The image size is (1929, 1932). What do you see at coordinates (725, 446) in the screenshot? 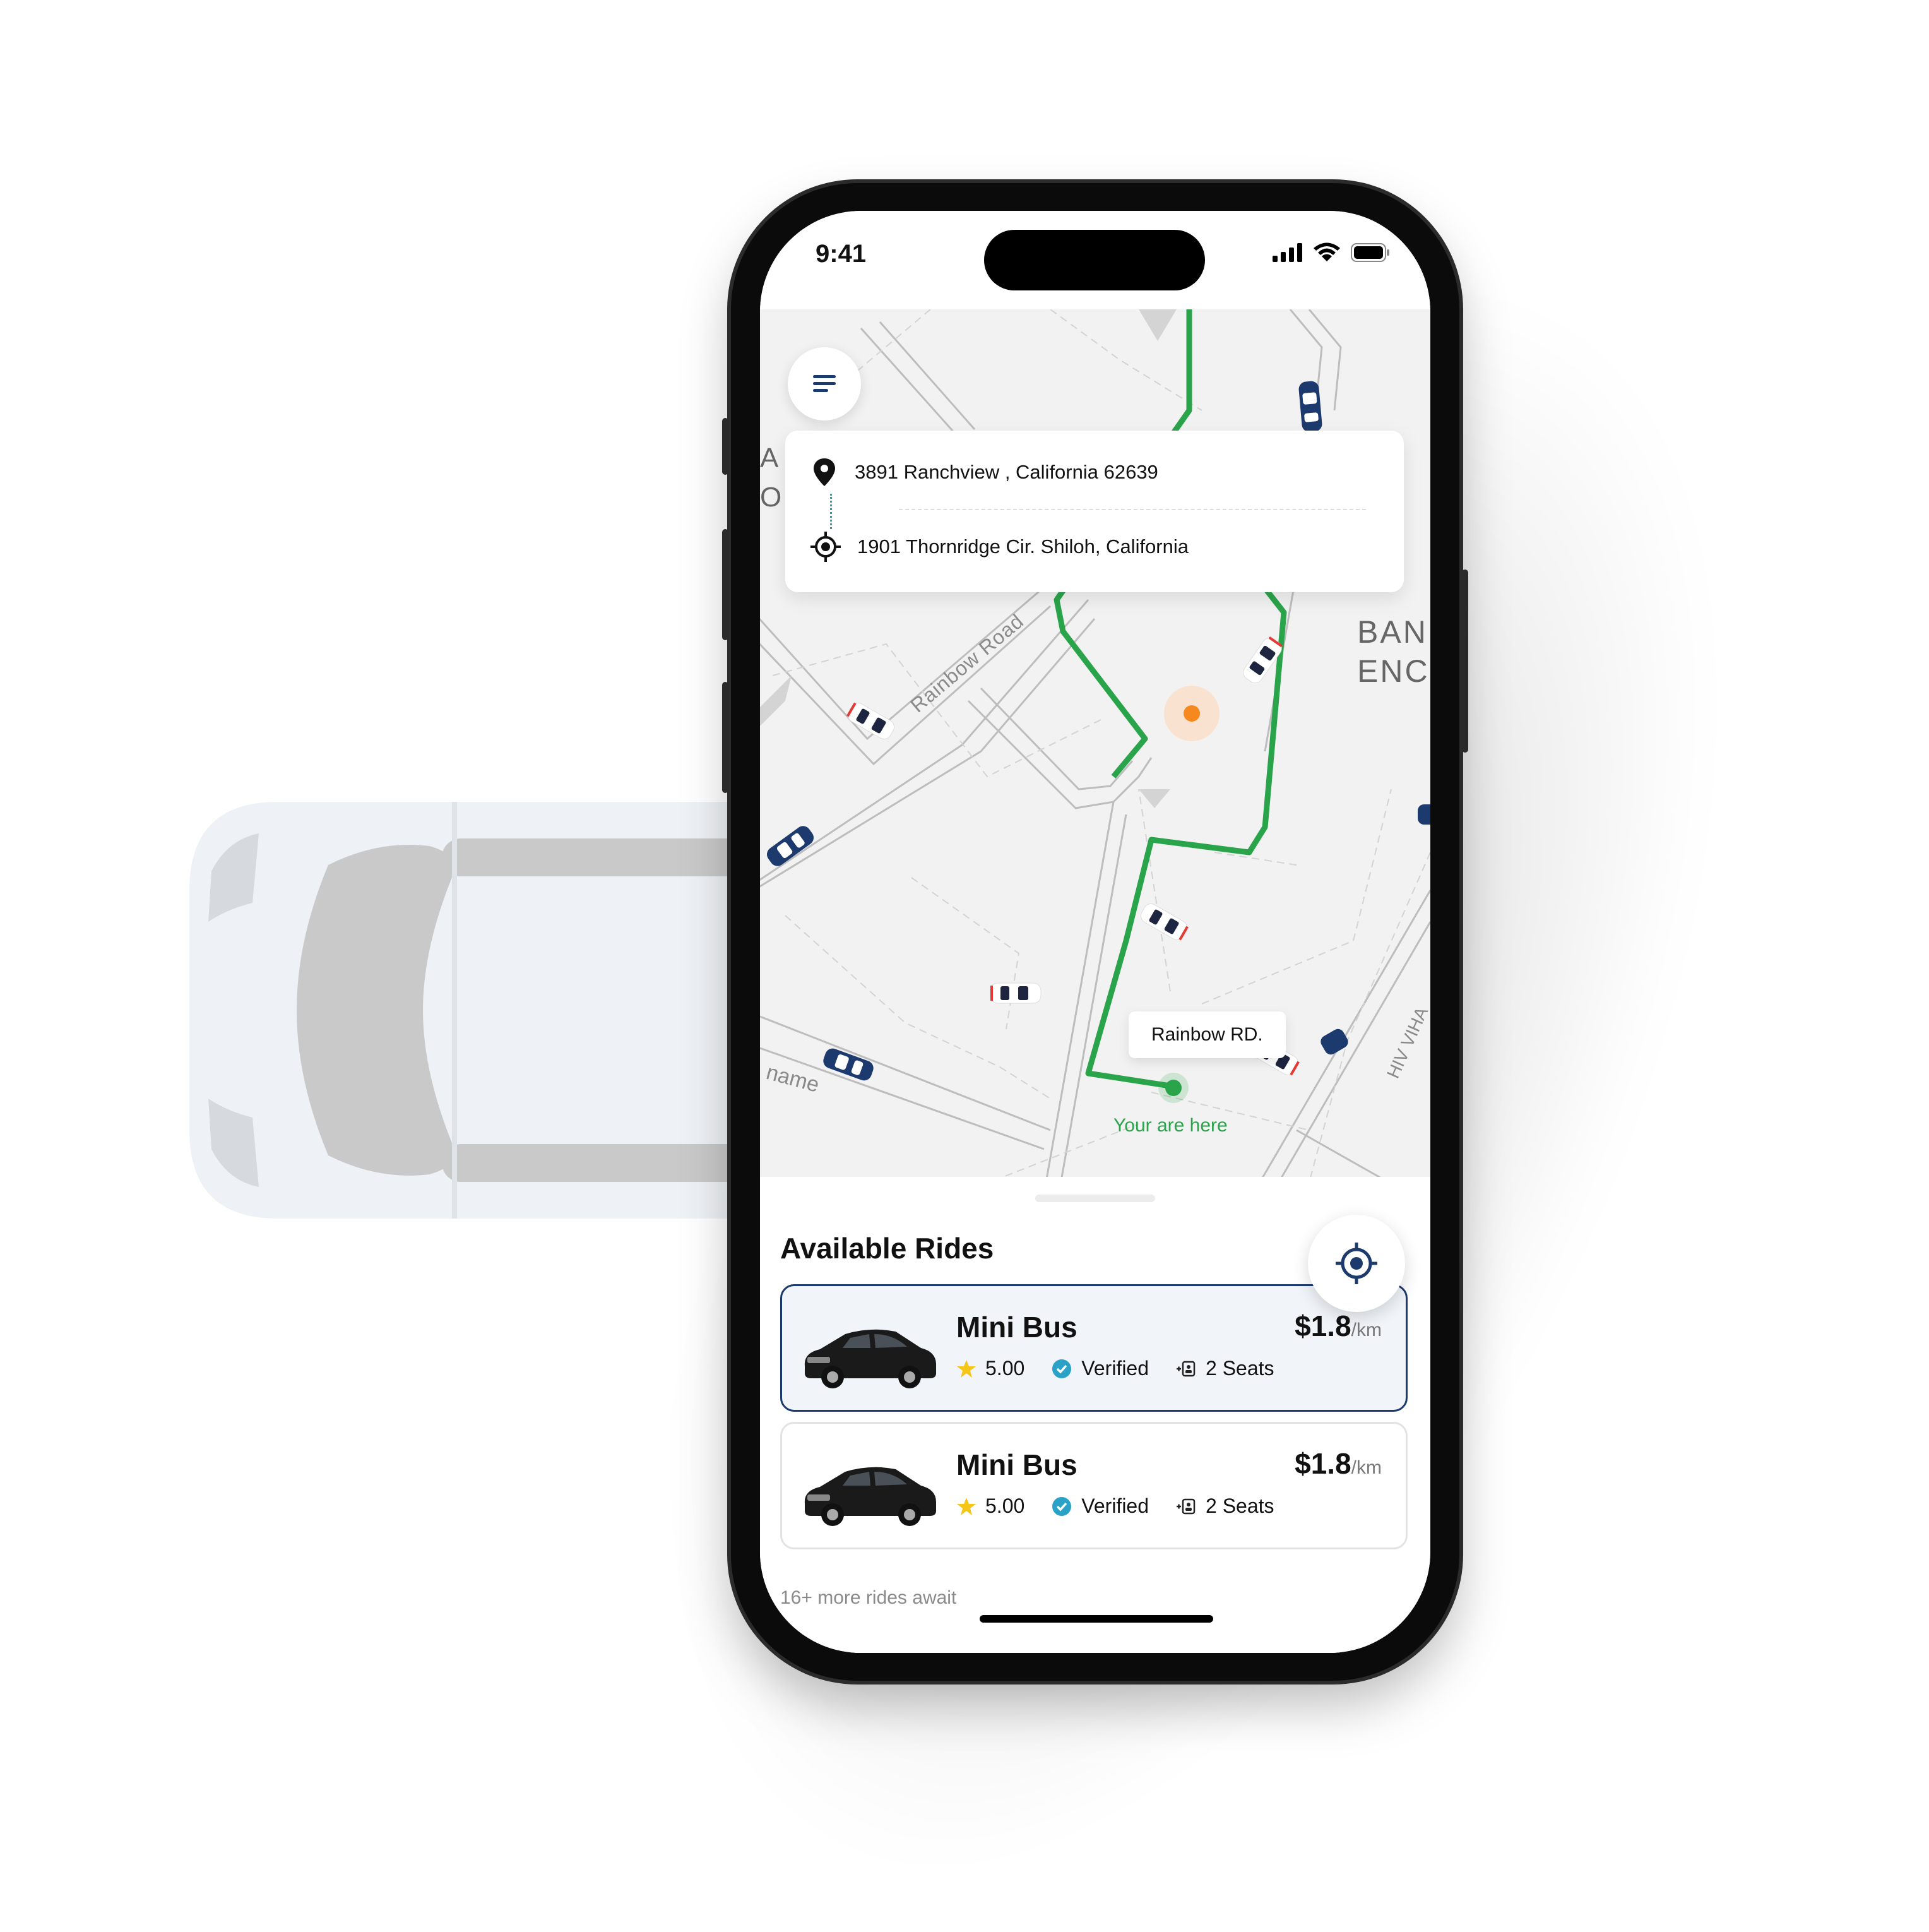
I see `action-button` at bounding box center [725, 446].